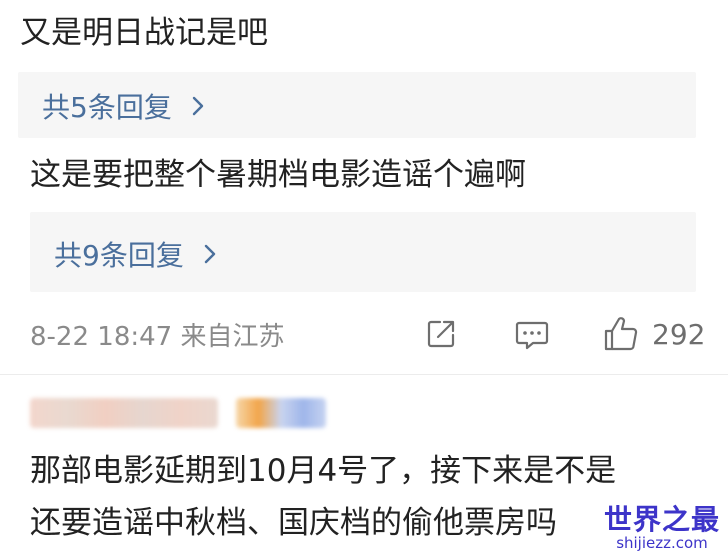  I want to click on comment-icon, so click(532, 335).